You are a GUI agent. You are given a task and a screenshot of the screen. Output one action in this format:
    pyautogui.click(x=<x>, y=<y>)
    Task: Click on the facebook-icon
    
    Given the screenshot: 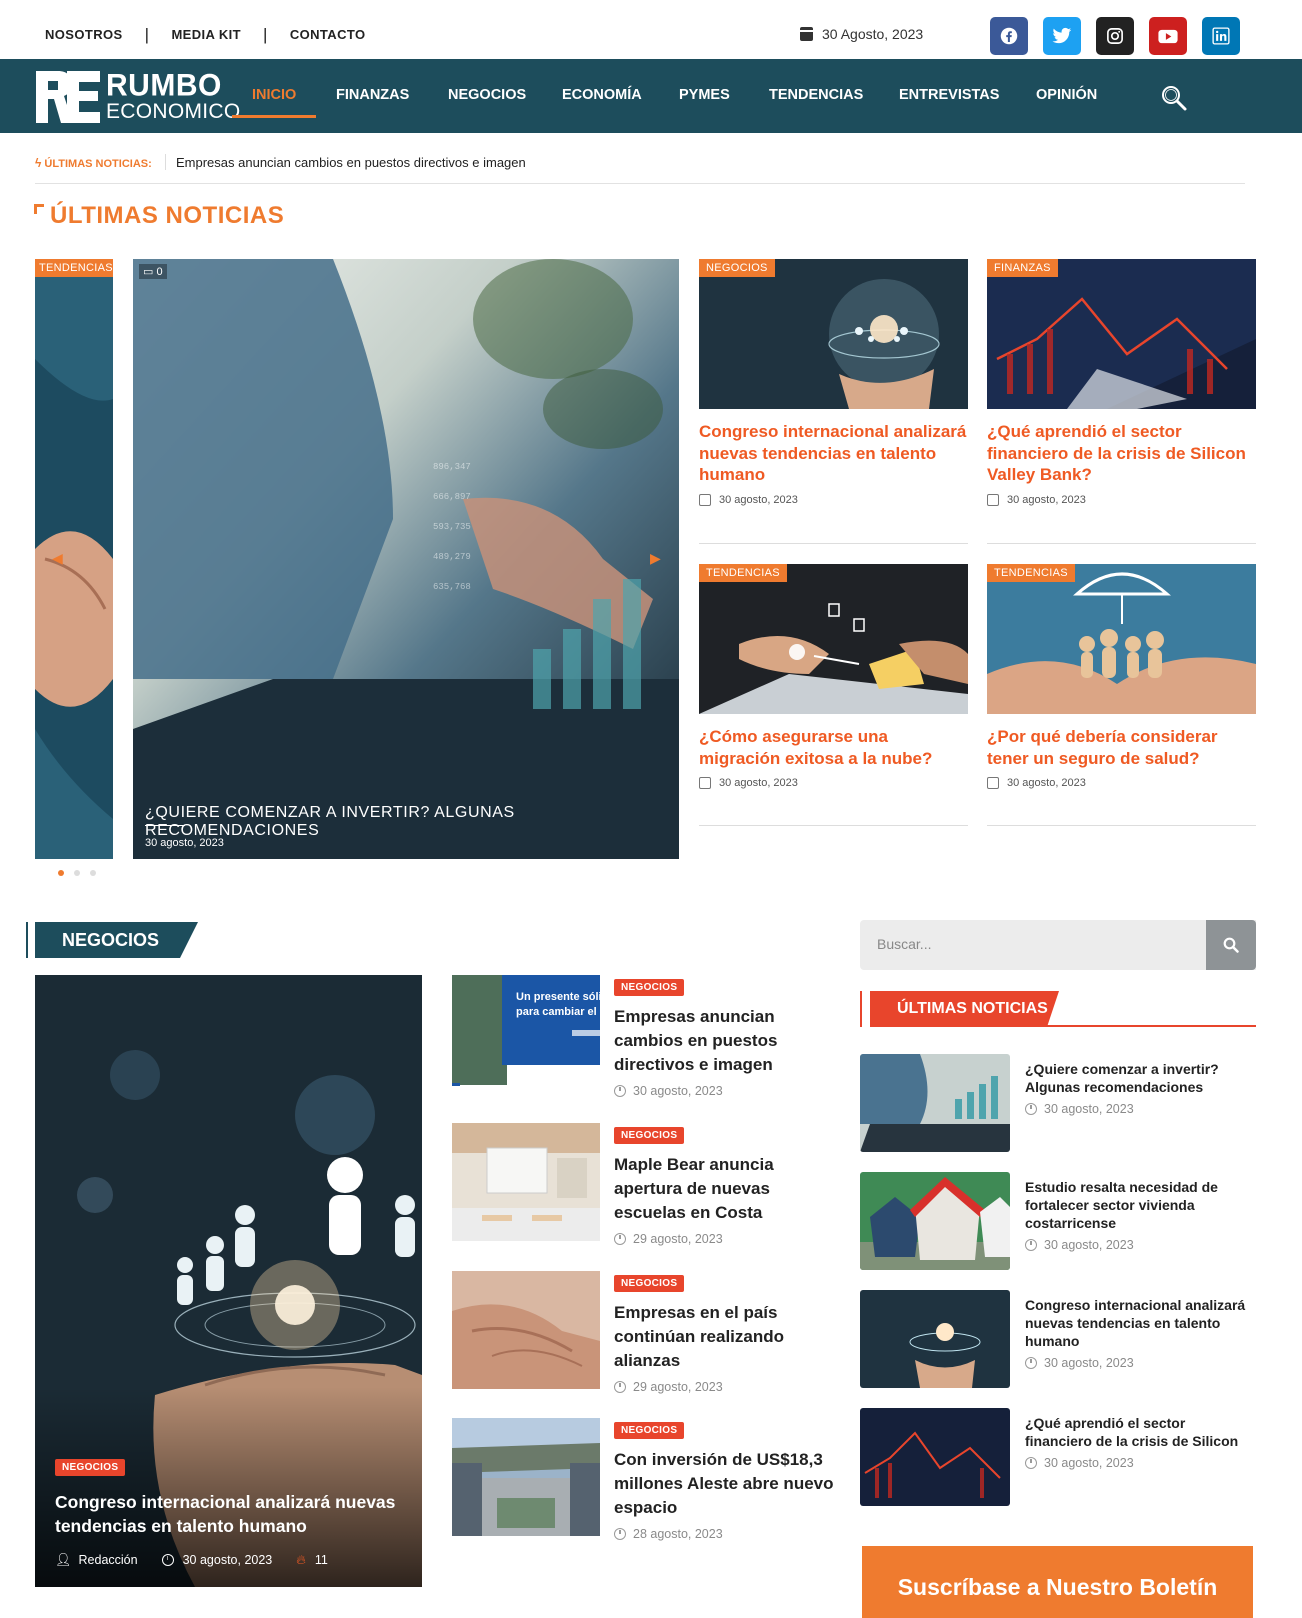 What is the action you would take?
    pyautogui.click(x=1009, y=36)
    